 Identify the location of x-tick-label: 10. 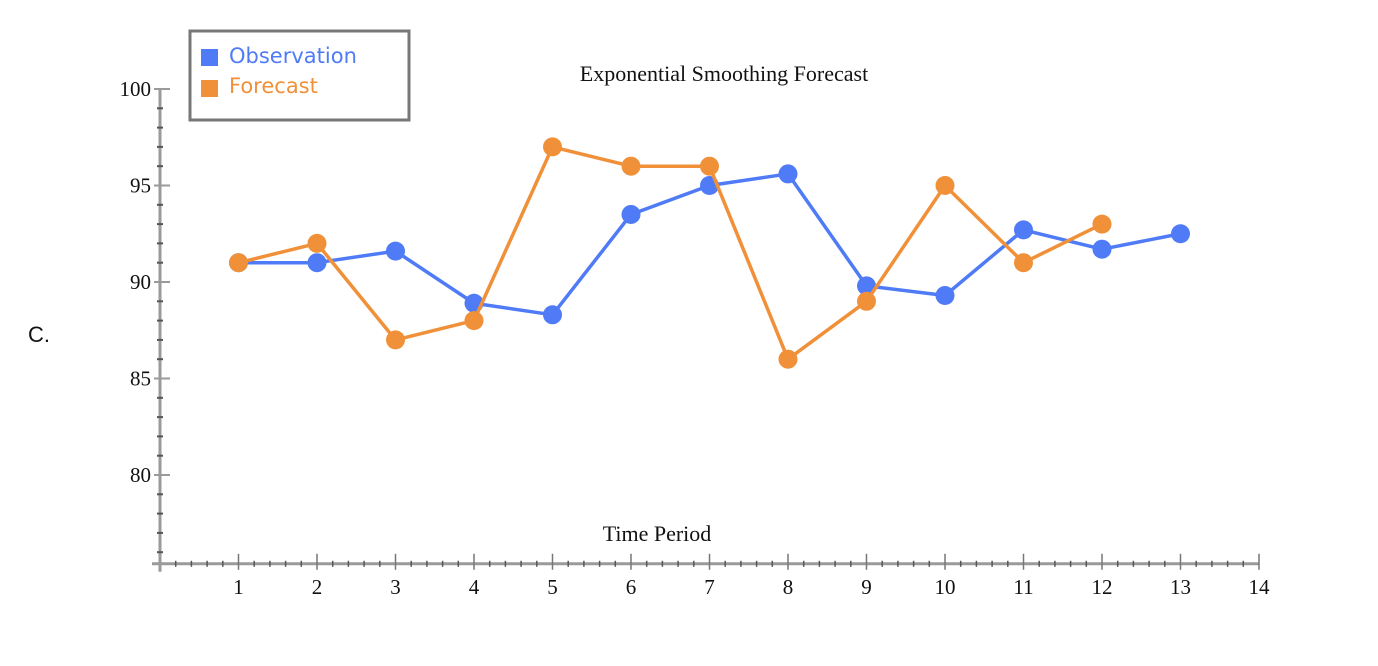
(945, 587).